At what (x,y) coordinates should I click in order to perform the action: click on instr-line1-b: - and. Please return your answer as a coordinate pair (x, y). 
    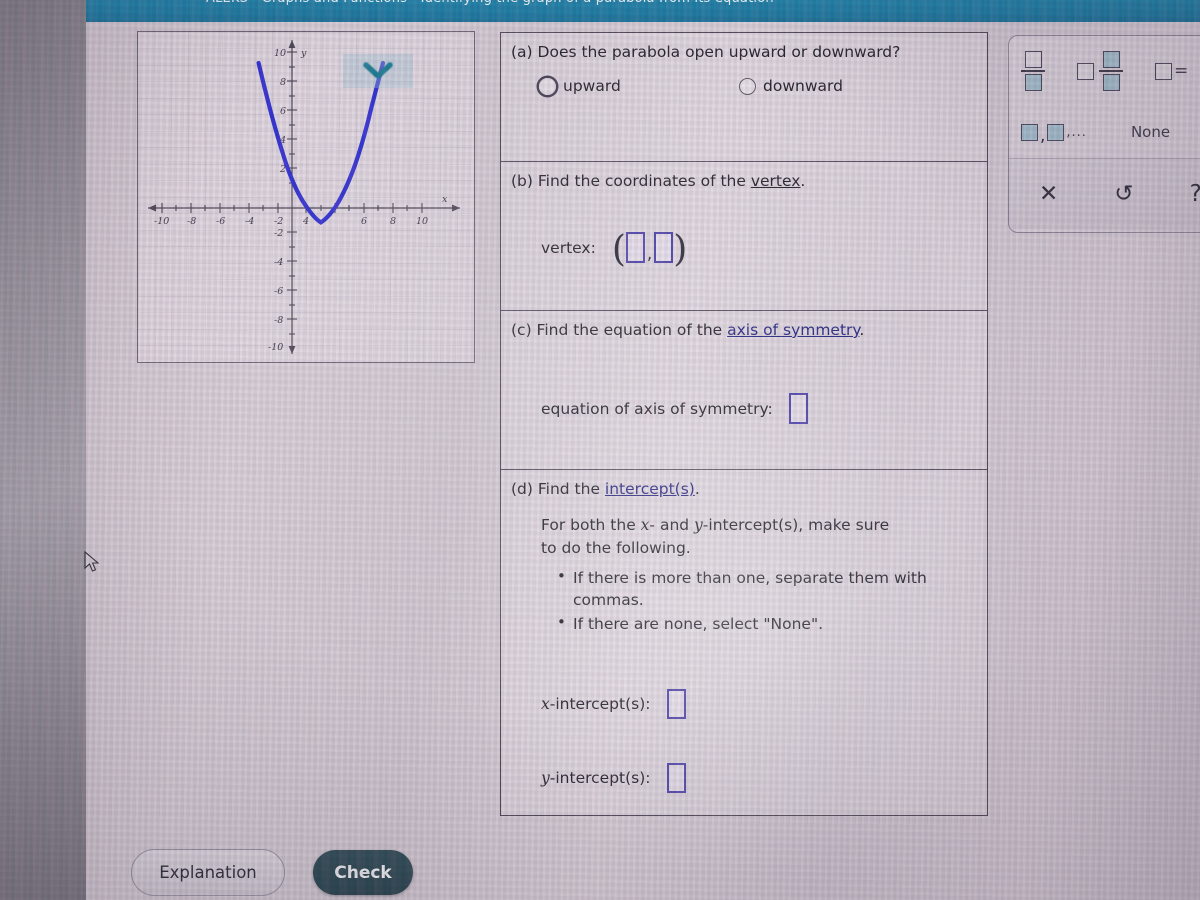
    Looking at the image, I should click on (672, 525).